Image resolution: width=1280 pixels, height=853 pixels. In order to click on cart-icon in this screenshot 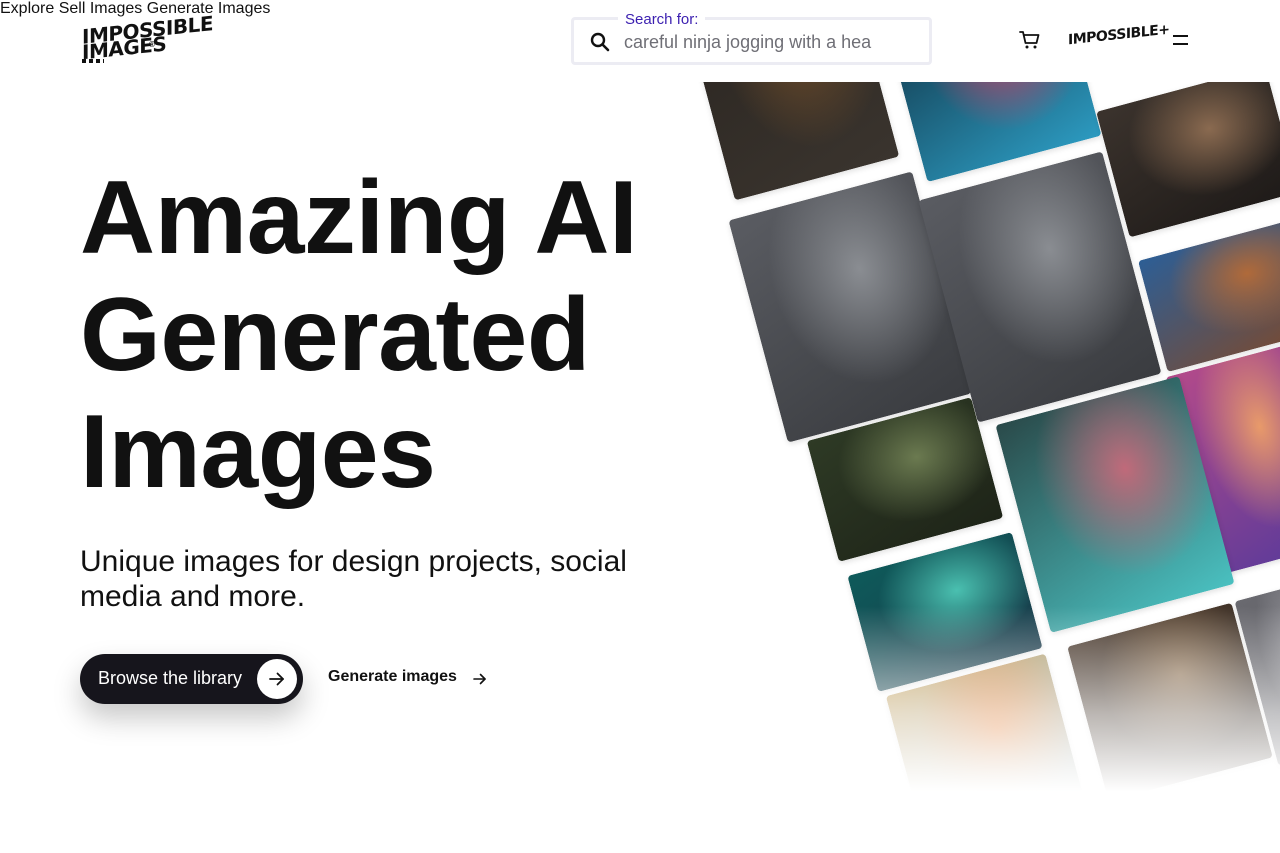, I will do `click(1030, 40)`.